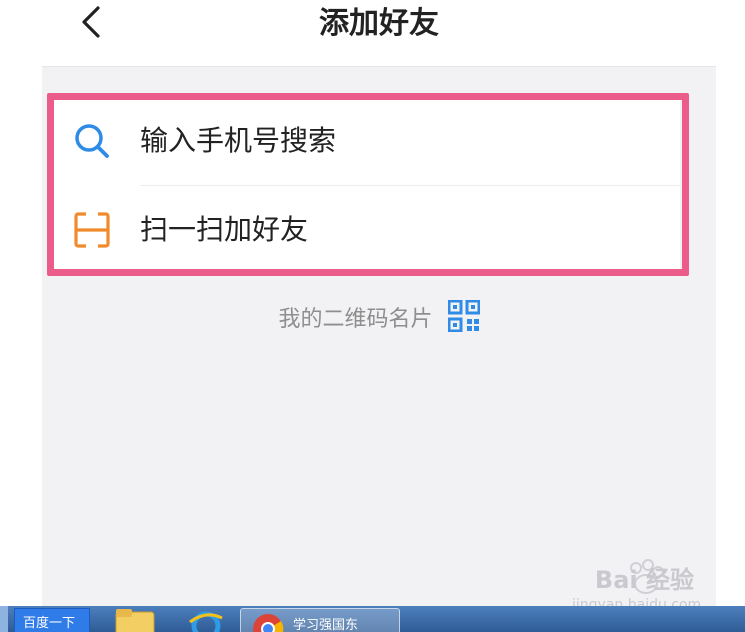  Describe the element at coordinates (206, 620) in the screenshot. I see `internet-explorer-icon` at that location.